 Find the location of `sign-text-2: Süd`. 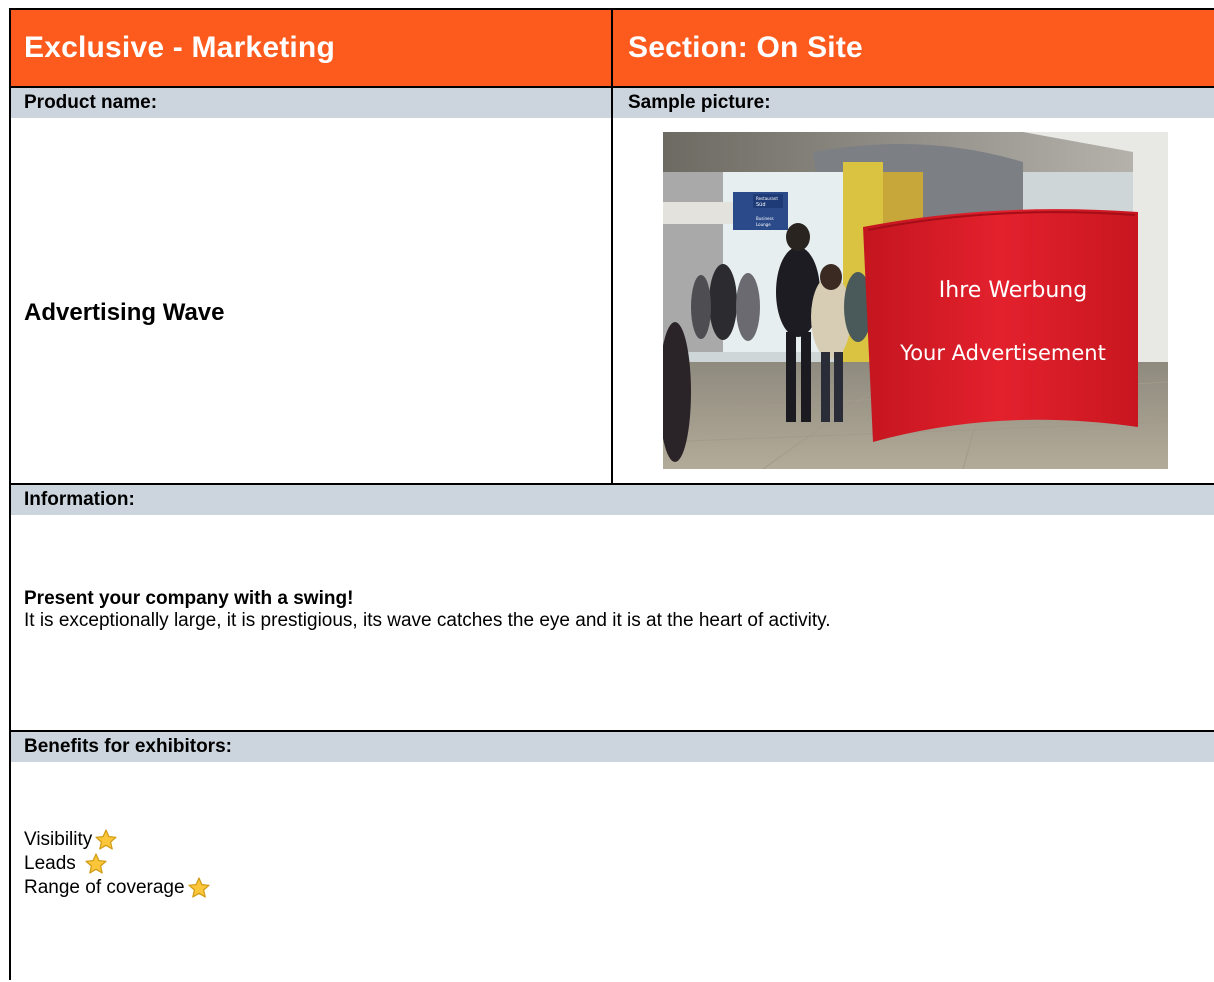

sign-text-2: Süd is located at coordinates (761, 205).